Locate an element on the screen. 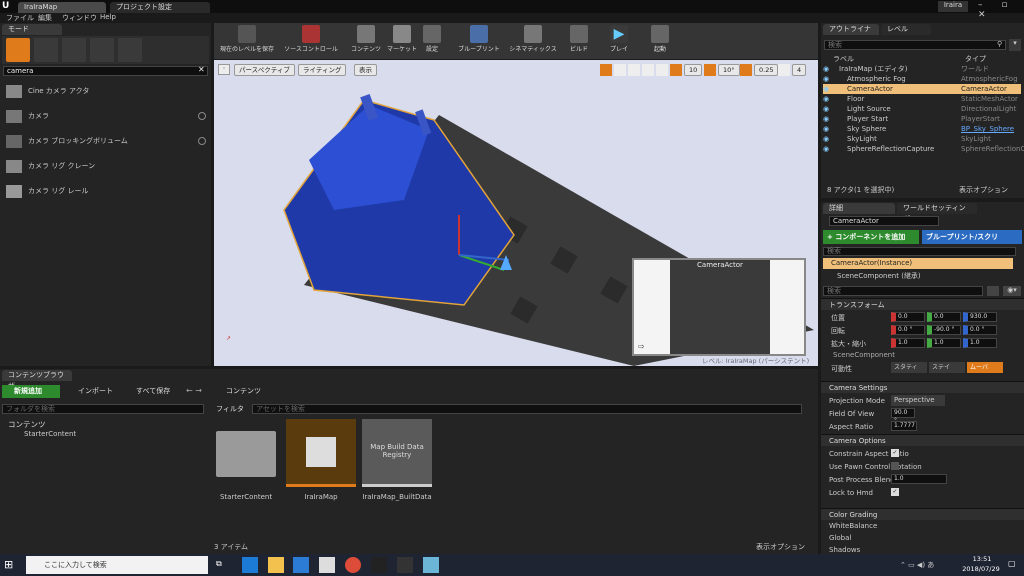 The image size is (1024, 576). lock-hmd-checkbox: ✓ is located at coordinates (895, 492).